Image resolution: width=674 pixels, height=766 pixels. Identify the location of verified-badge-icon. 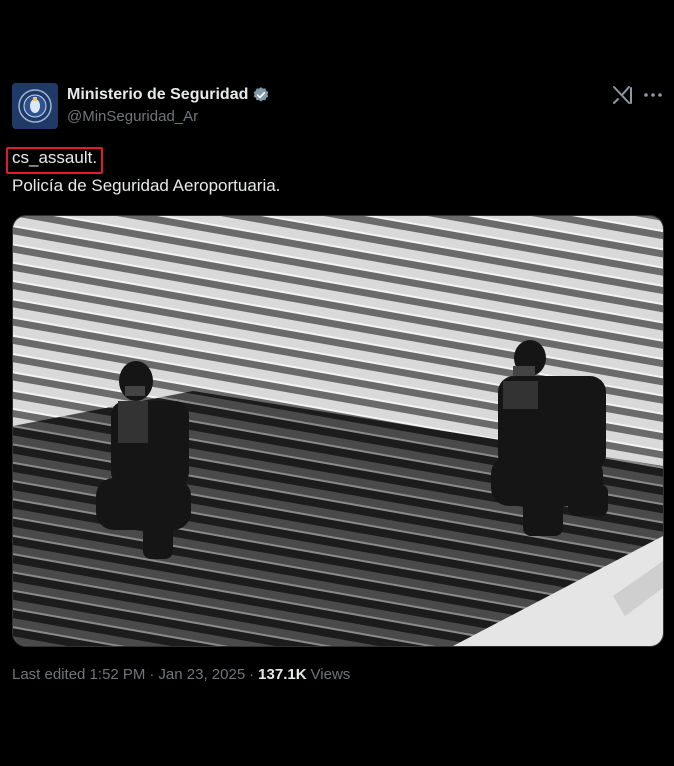
(261, 94).